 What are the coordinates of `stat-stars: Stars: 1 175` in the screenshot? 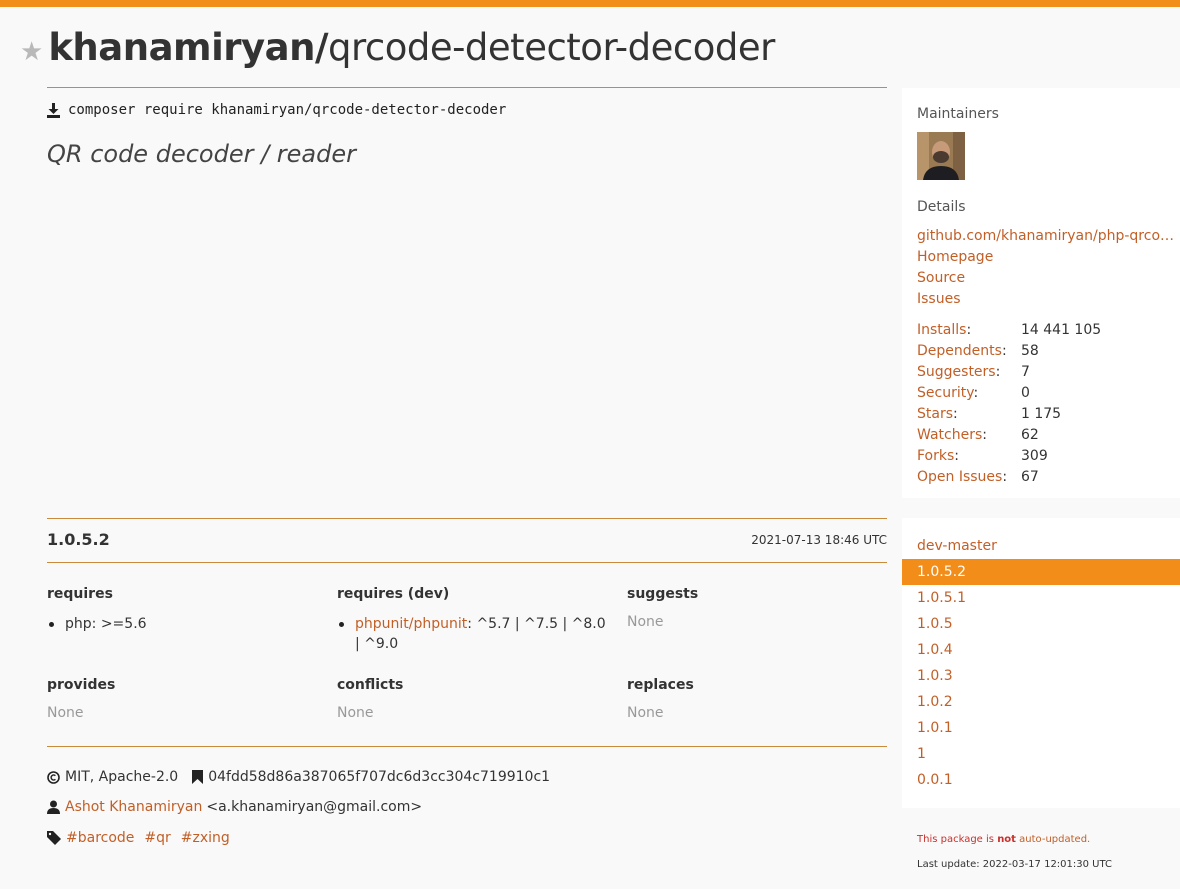 It's located at (989, 414).